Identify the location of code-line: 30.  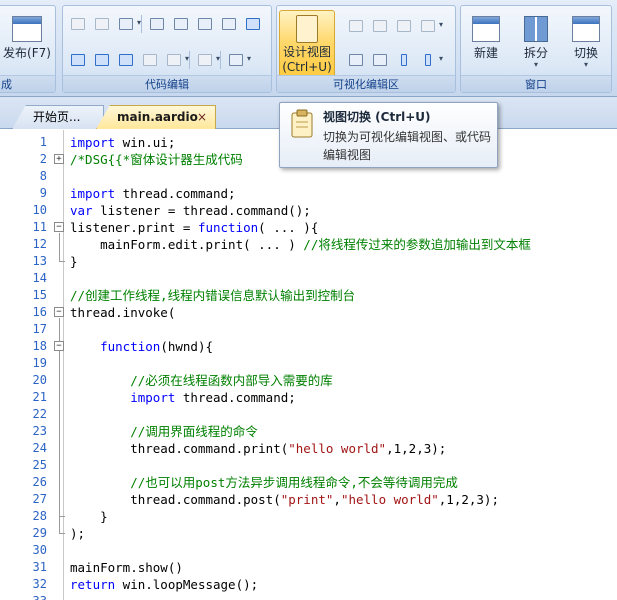
(308, 550).